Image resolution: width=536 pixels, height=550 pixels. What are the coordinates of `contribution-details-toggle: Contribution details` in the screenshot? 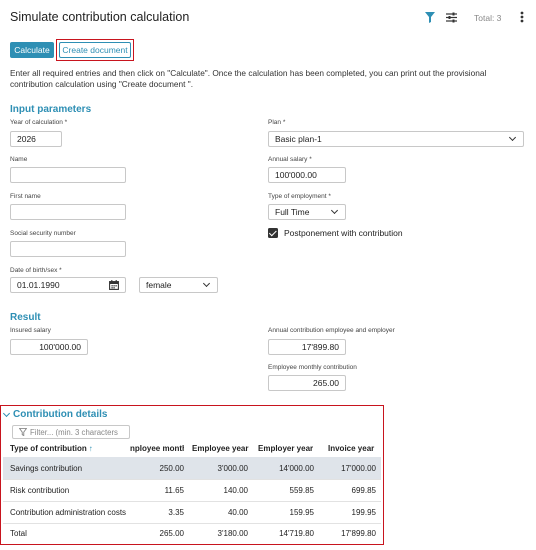 It's located at (55, 414).